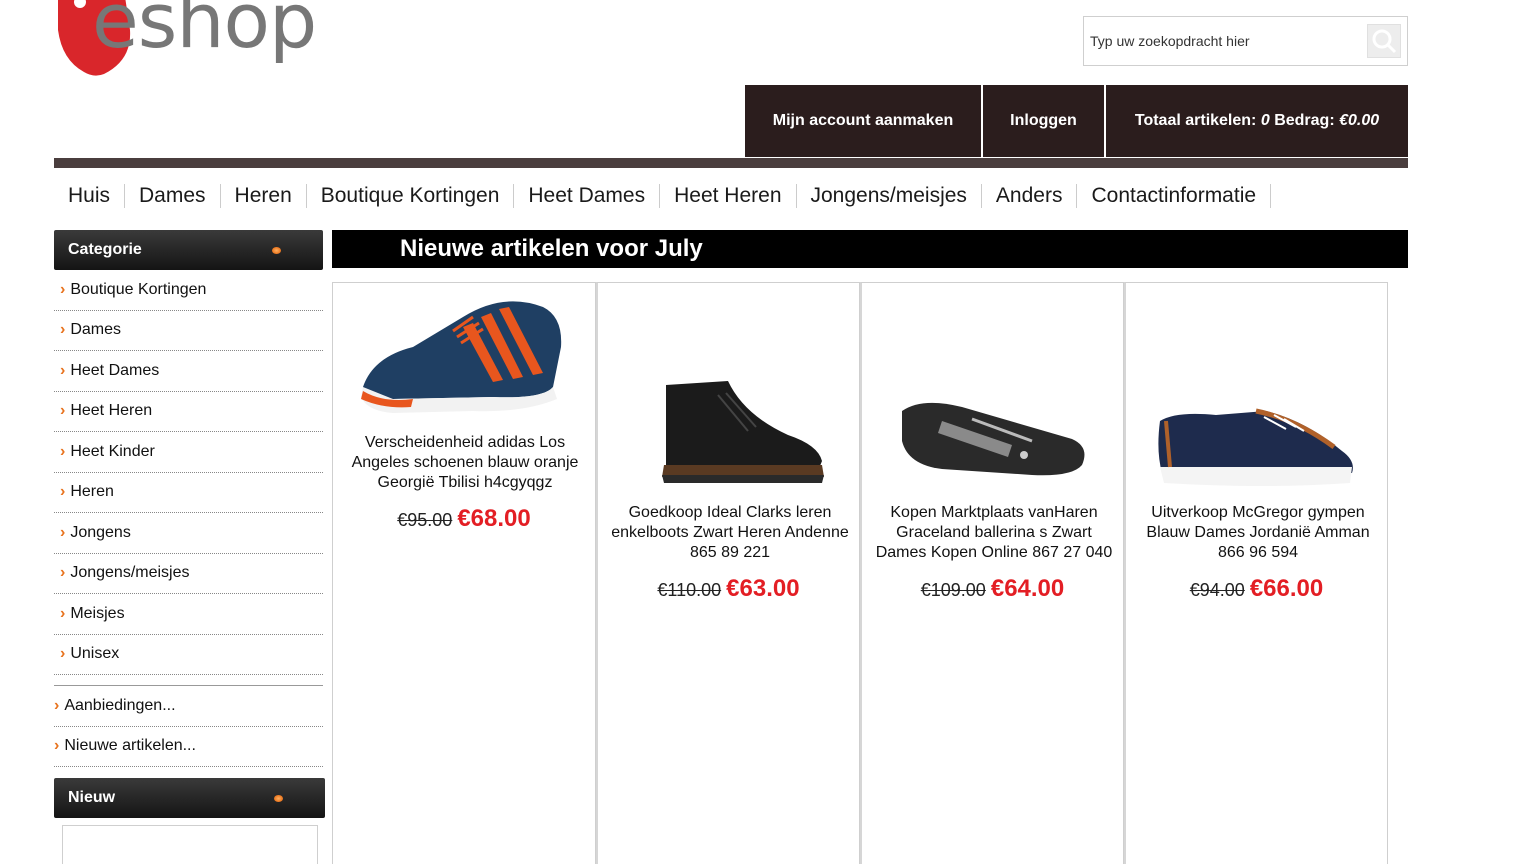 The width and height of the screenshot is (1536, 864). I want to click on nav-item-heet-heren: Heet Heren, so click(728, 196).